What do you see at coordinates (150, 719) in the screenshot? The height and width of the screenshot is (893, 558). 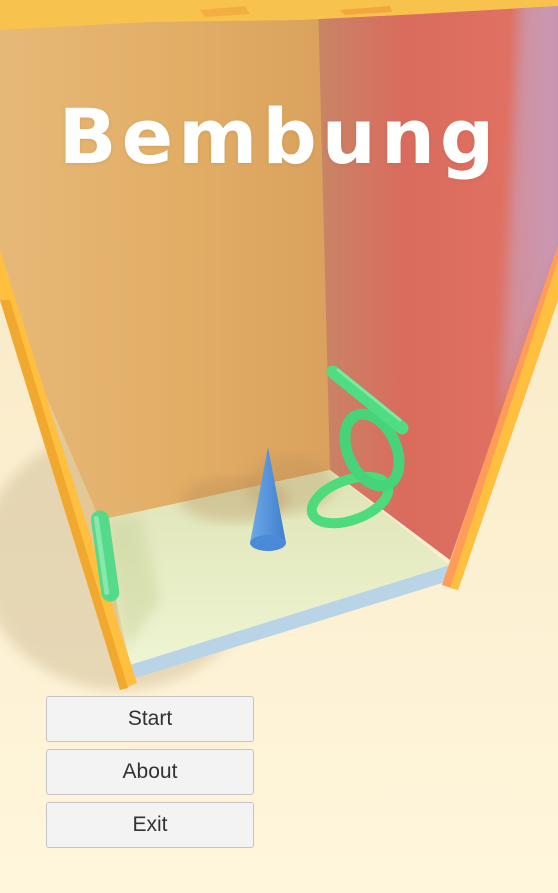 I see `start-button: Start` at bounding box center [150, 719].